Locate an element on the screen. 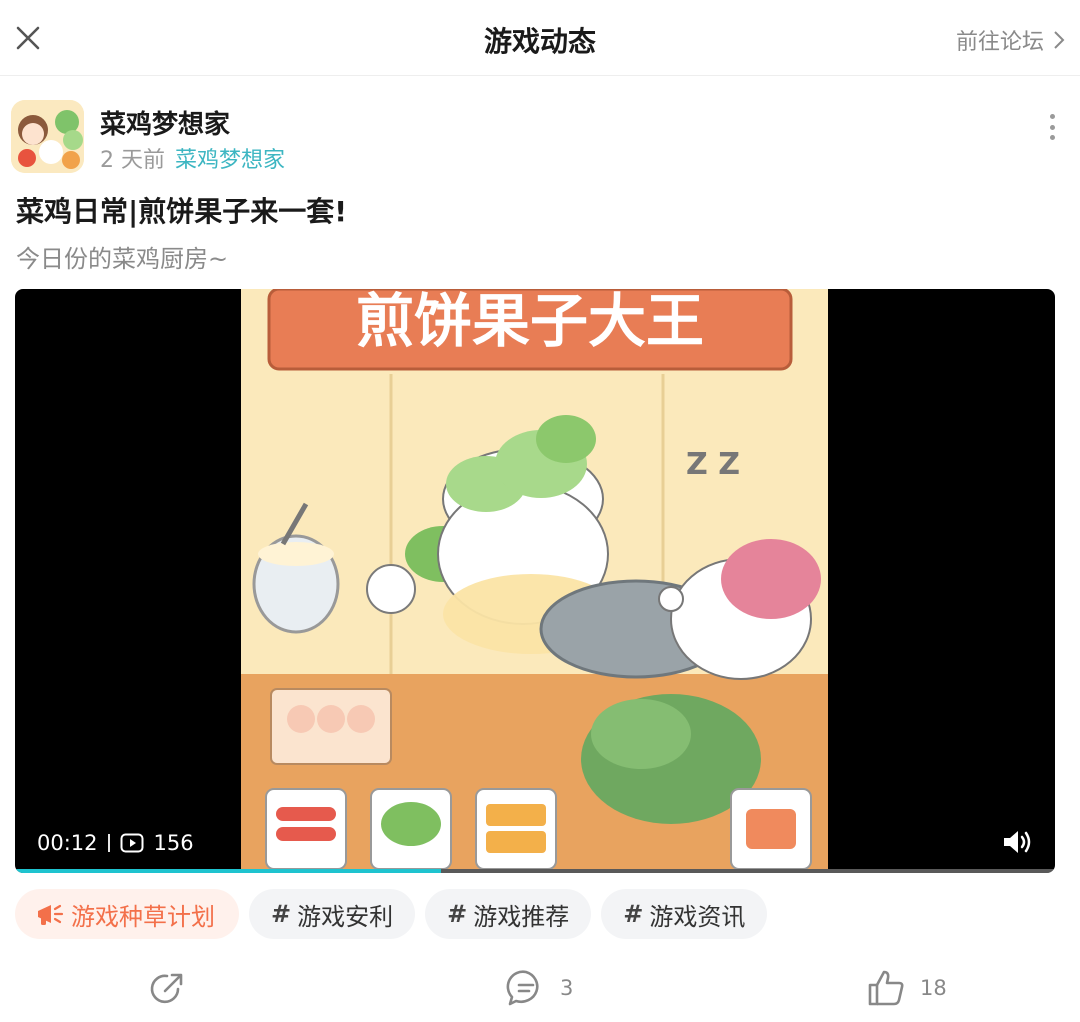 The height and width of the screenshot is (1022, 1080). tag-game-news: # 游戏资讯 is located at coordinates (684, 914).